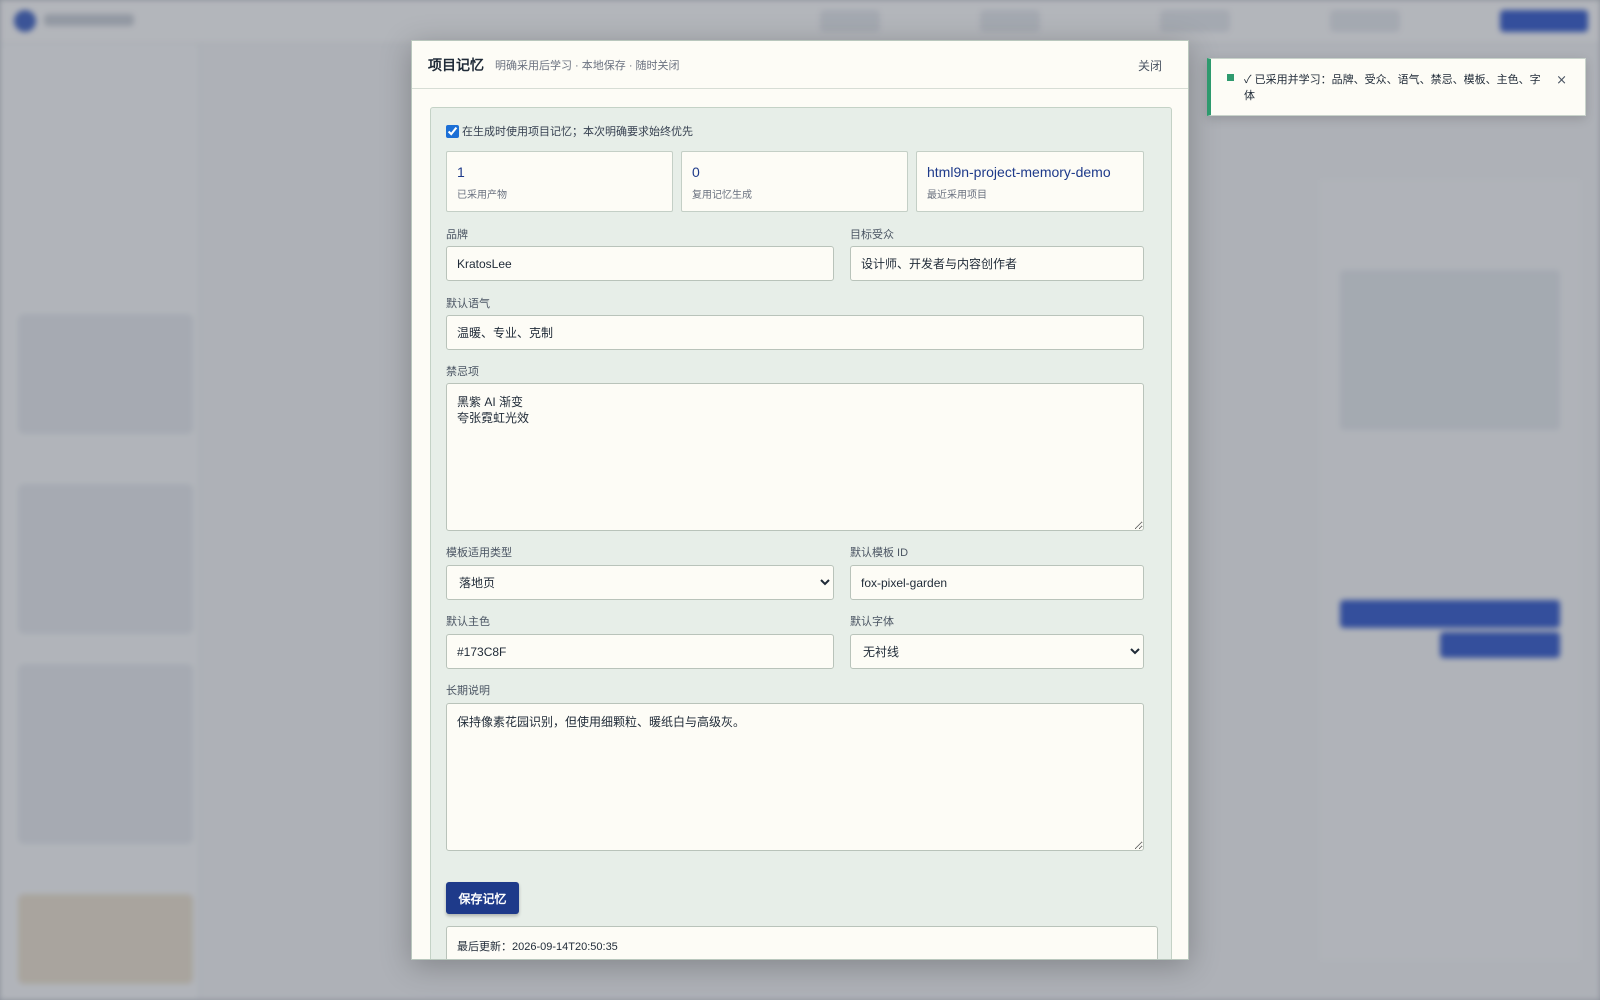 The height and width of the screenshot is (1000, 1600). I want to click on close-button: 关闭, so click(1150, 65).